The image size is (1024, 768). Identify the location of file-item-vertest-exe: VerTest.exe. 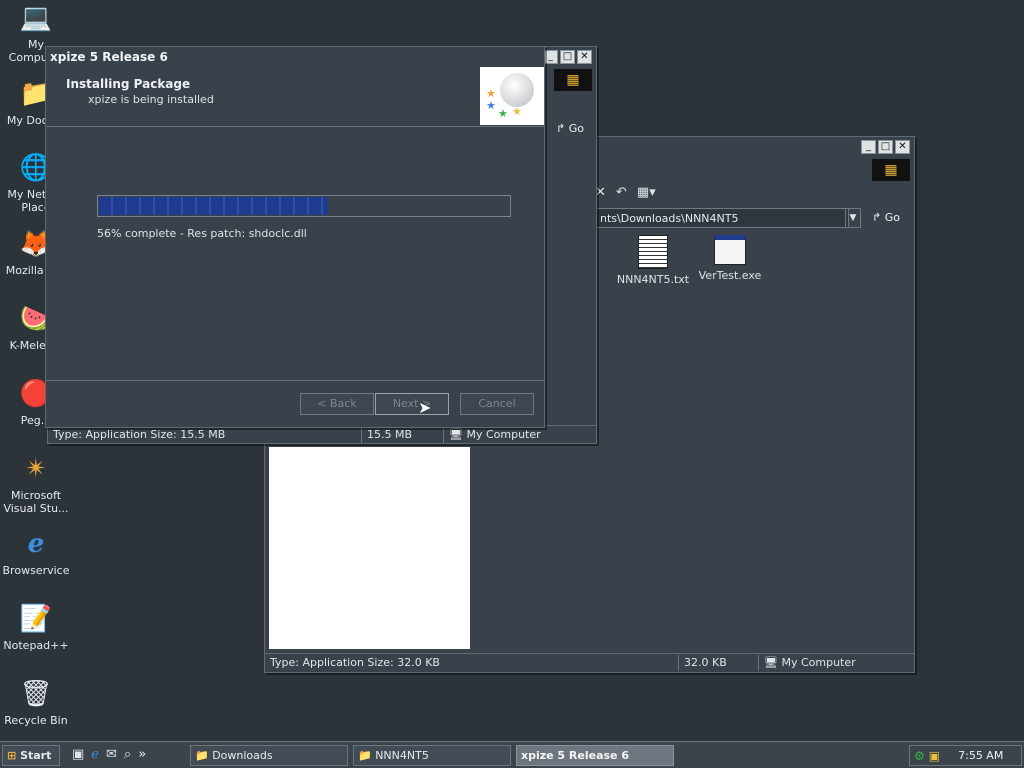
(730, 258).